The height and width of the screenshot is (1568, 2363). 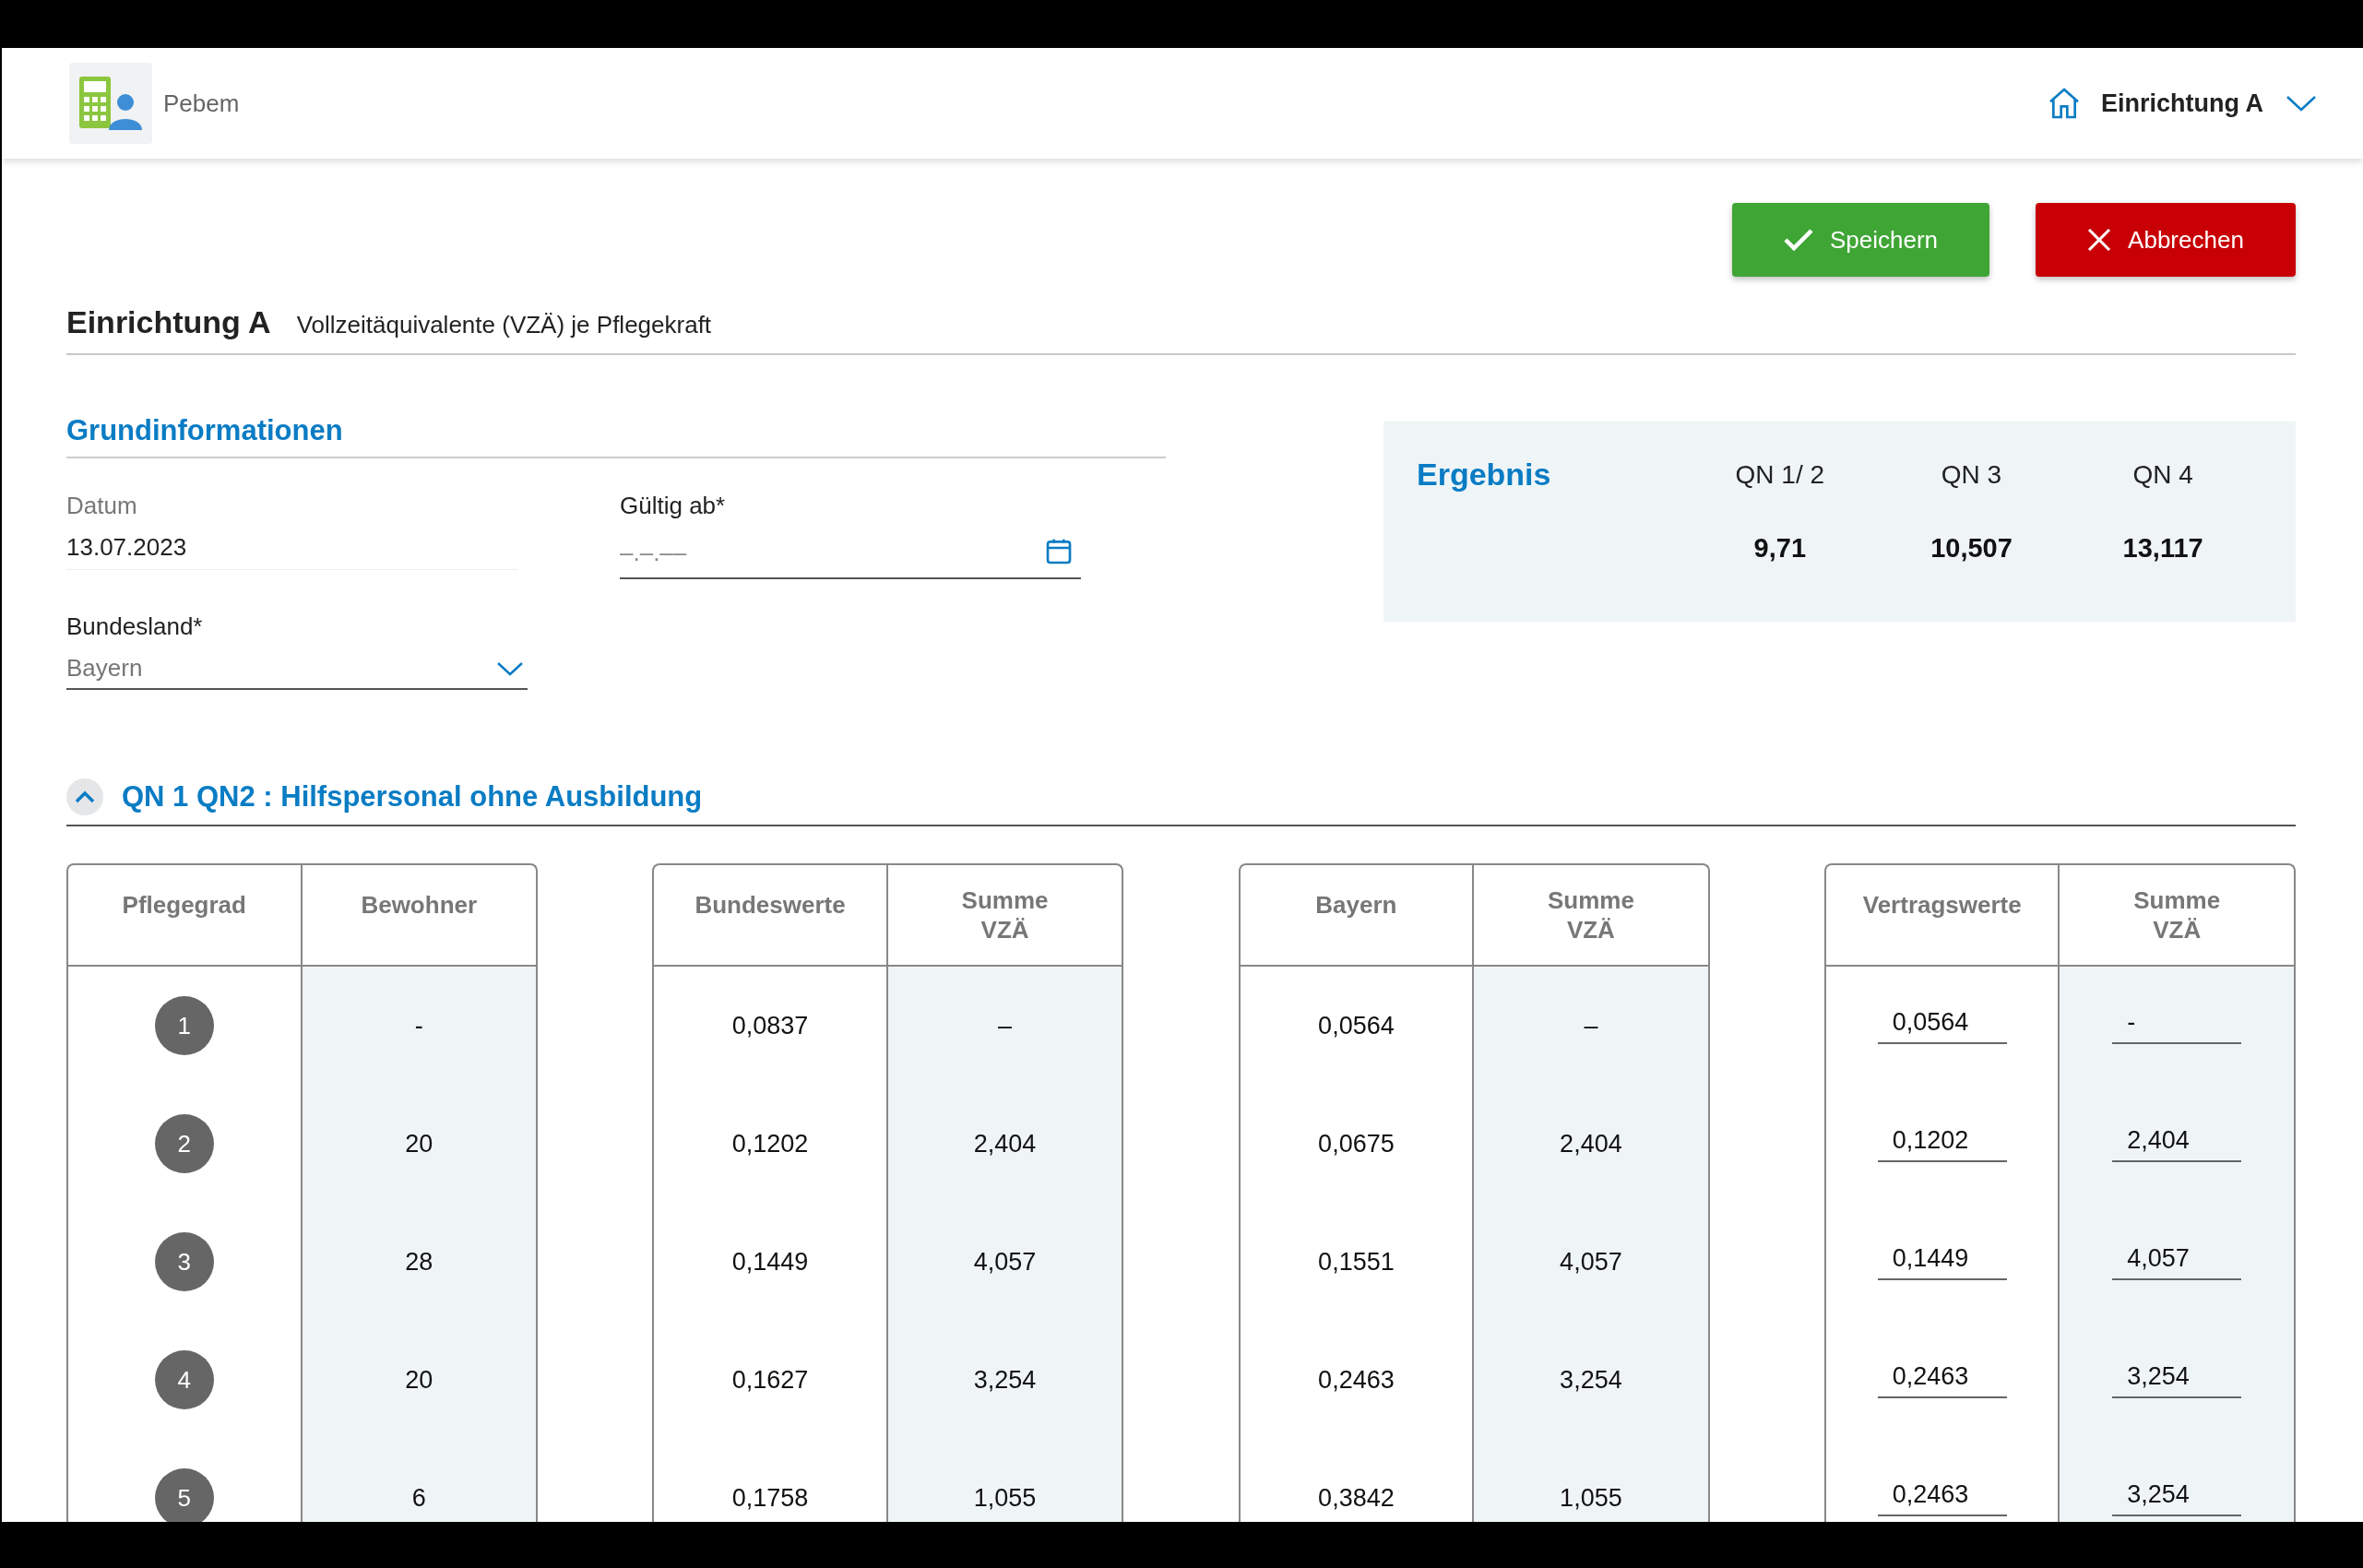 I want to click on app-name: Pebem, so click(x=202, y=103).